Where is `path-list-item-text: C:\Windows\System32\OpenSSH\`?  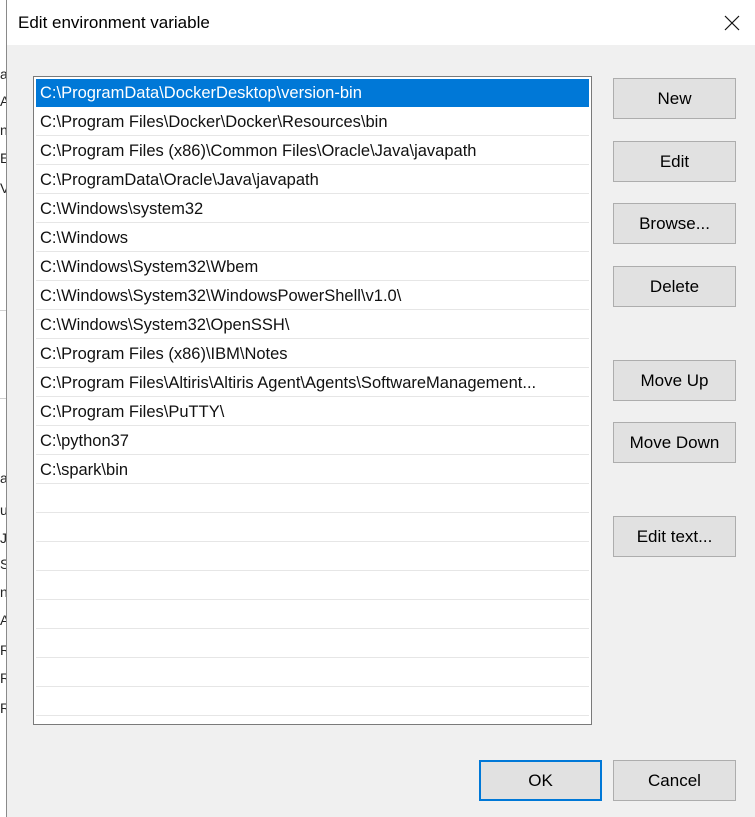 path-list-item-text: C:\Windows\System32\OpenSSH\ is located at coordinates (312, 325).